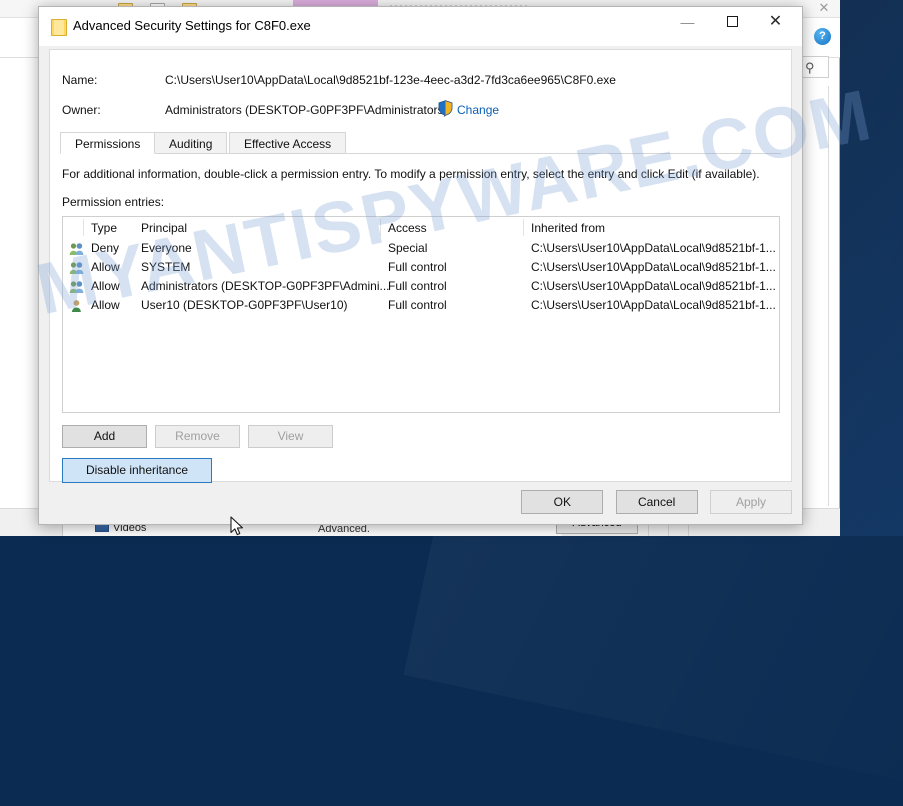  What do you see at coordinates (478, 110) in the screenshot?
I see `change-owner-link: Change` at bounding box center [478, 110].